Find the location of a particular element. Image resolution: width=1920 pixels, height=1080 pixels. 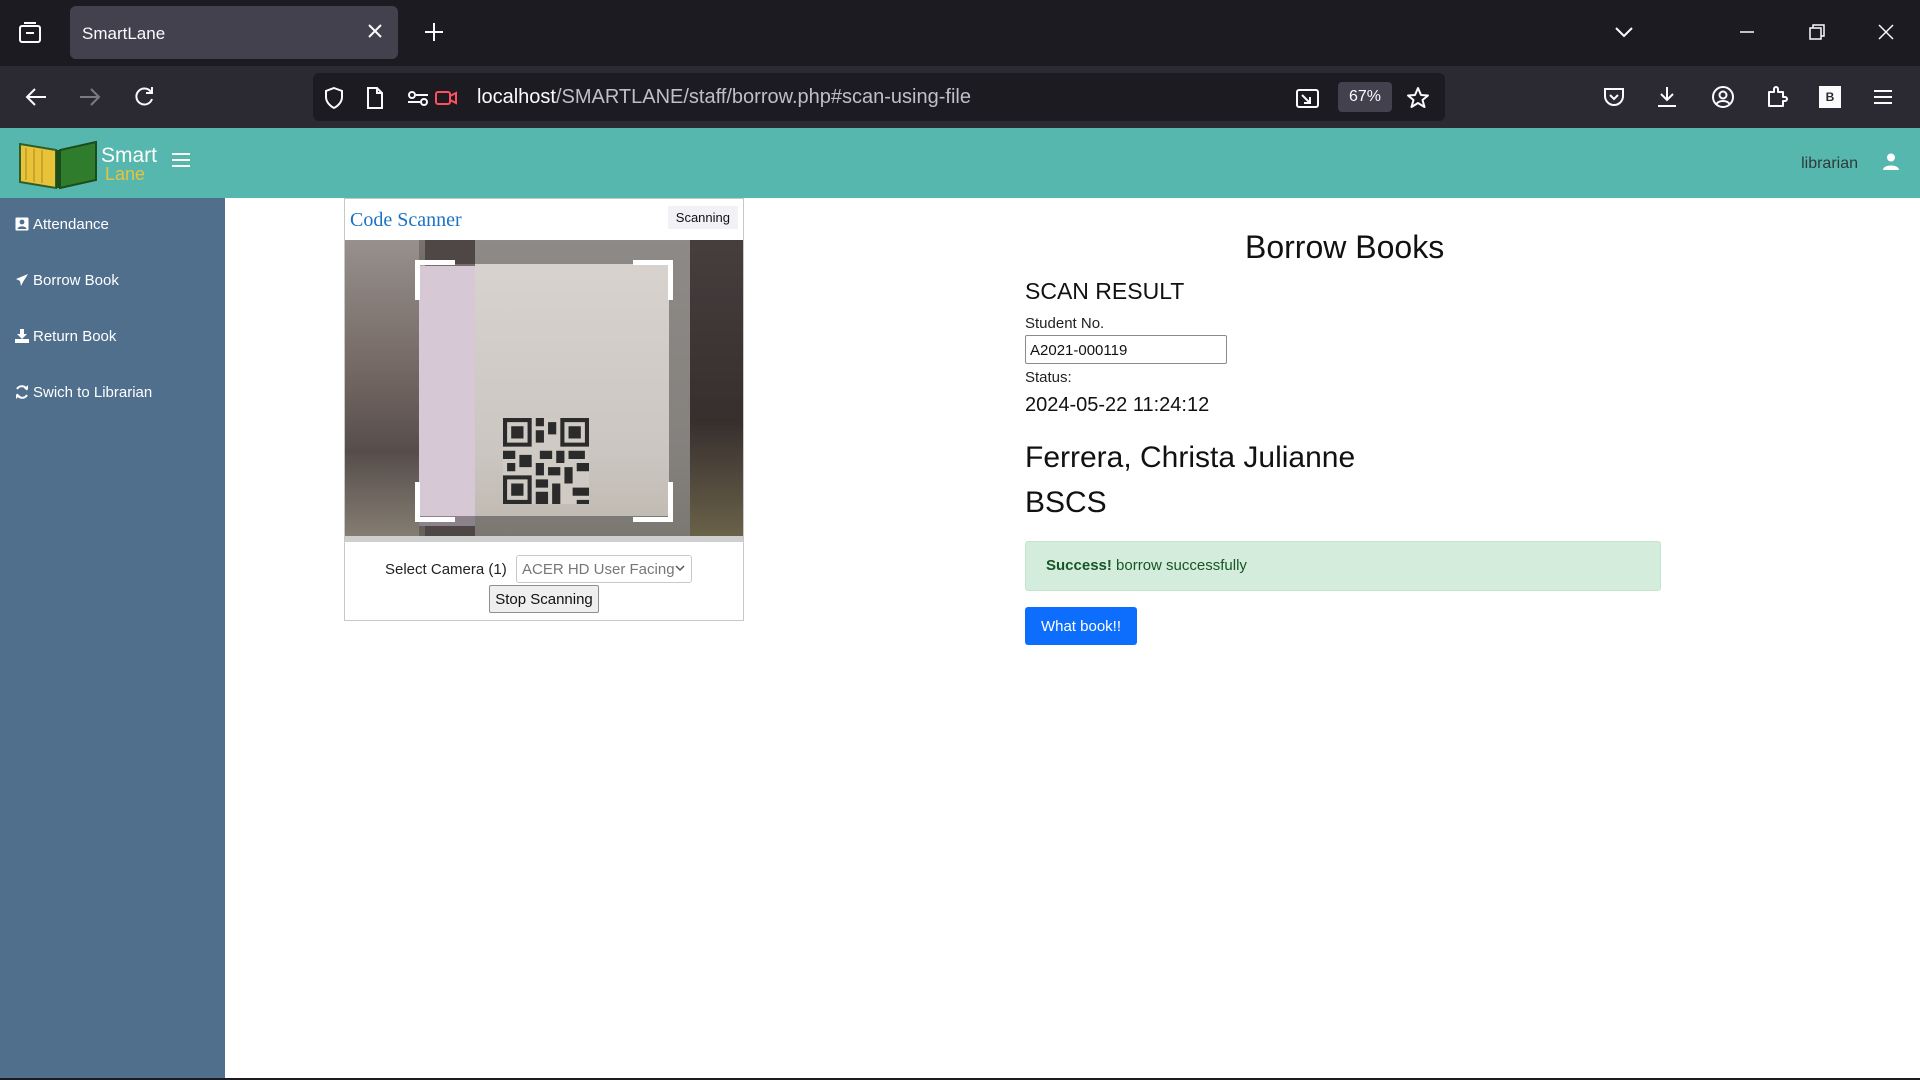

scan-mask-top is located at coordinates (544, 252).